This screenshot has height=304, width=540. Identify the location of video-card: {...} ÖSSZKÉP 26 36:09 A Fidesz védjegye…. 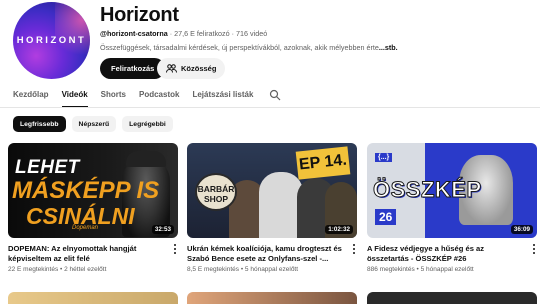
(452, 208).